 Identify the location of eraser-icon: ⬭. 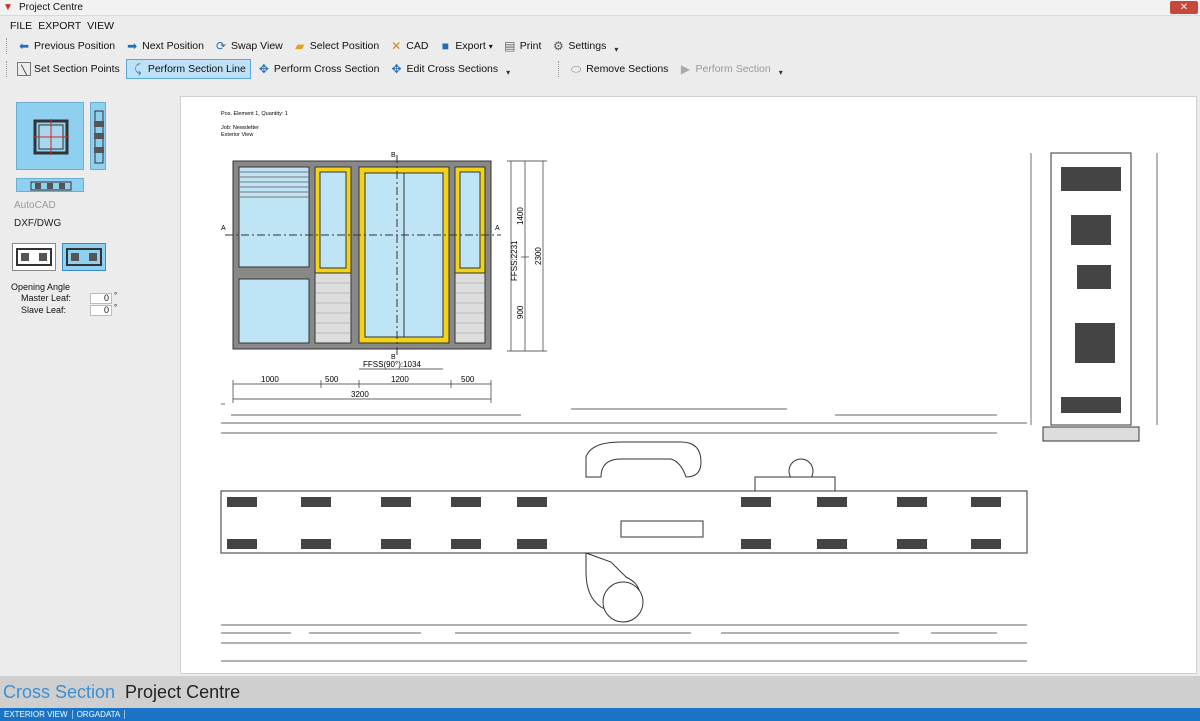
(576, 69).